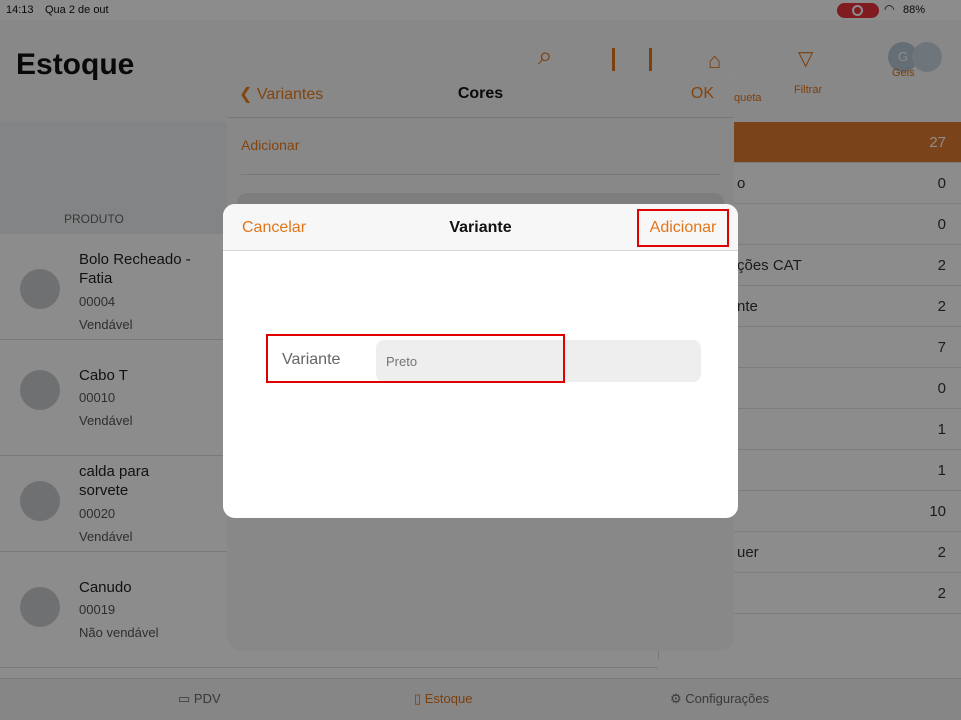 This screenshot has width=961, height=720. What do you see at coordinates (480, 227) in the screenshot?
I see `dialog-nav-bar: Cancelar Variante Adicionar` at bounding box center [480, 227].